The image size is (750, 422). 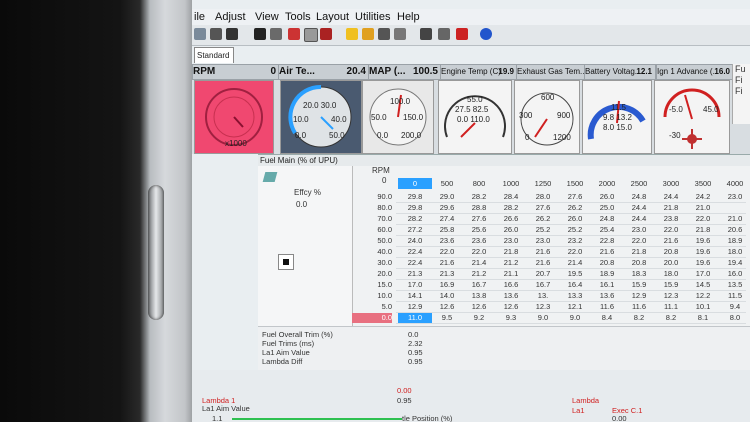 What do you see at coordinates (200, 34) in the screenshot?
I see `open-icon` at bounding box center [200, 34].